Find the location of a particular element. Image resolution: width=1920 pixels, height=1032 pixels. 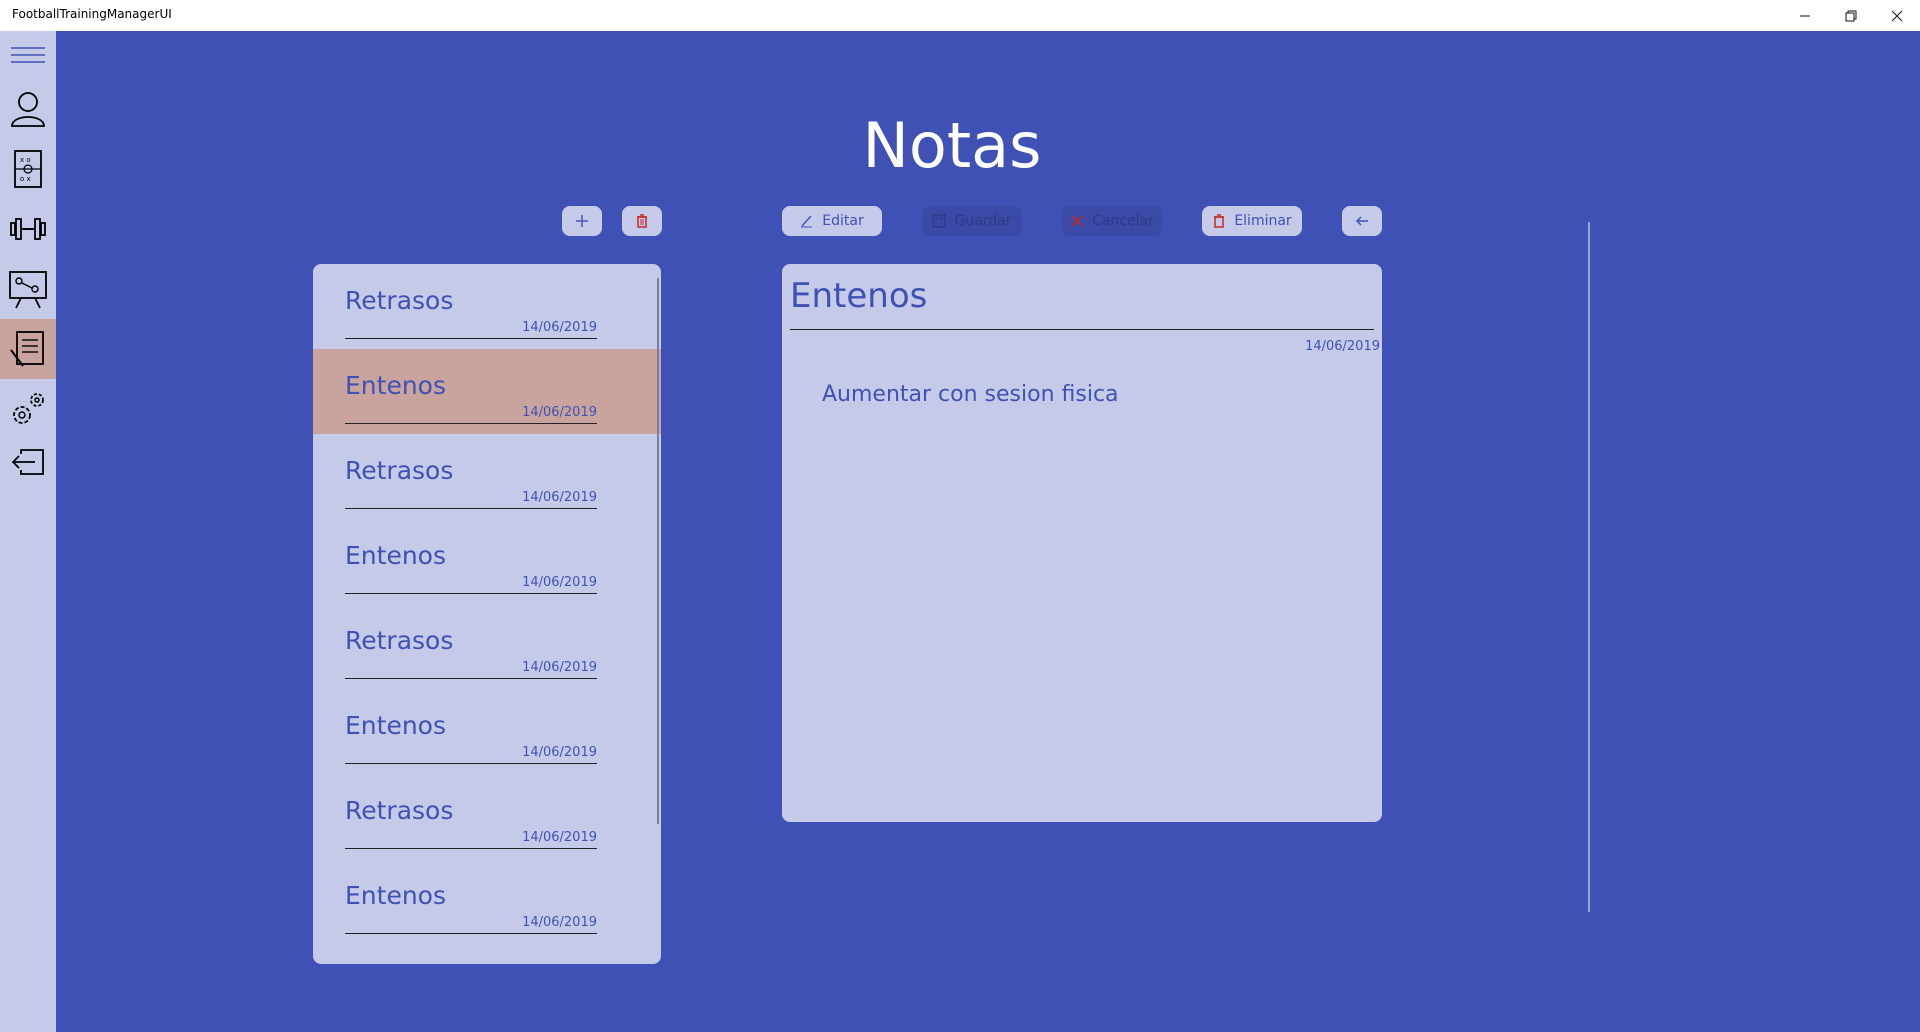

back-button is located at coordinates (1362, 221).